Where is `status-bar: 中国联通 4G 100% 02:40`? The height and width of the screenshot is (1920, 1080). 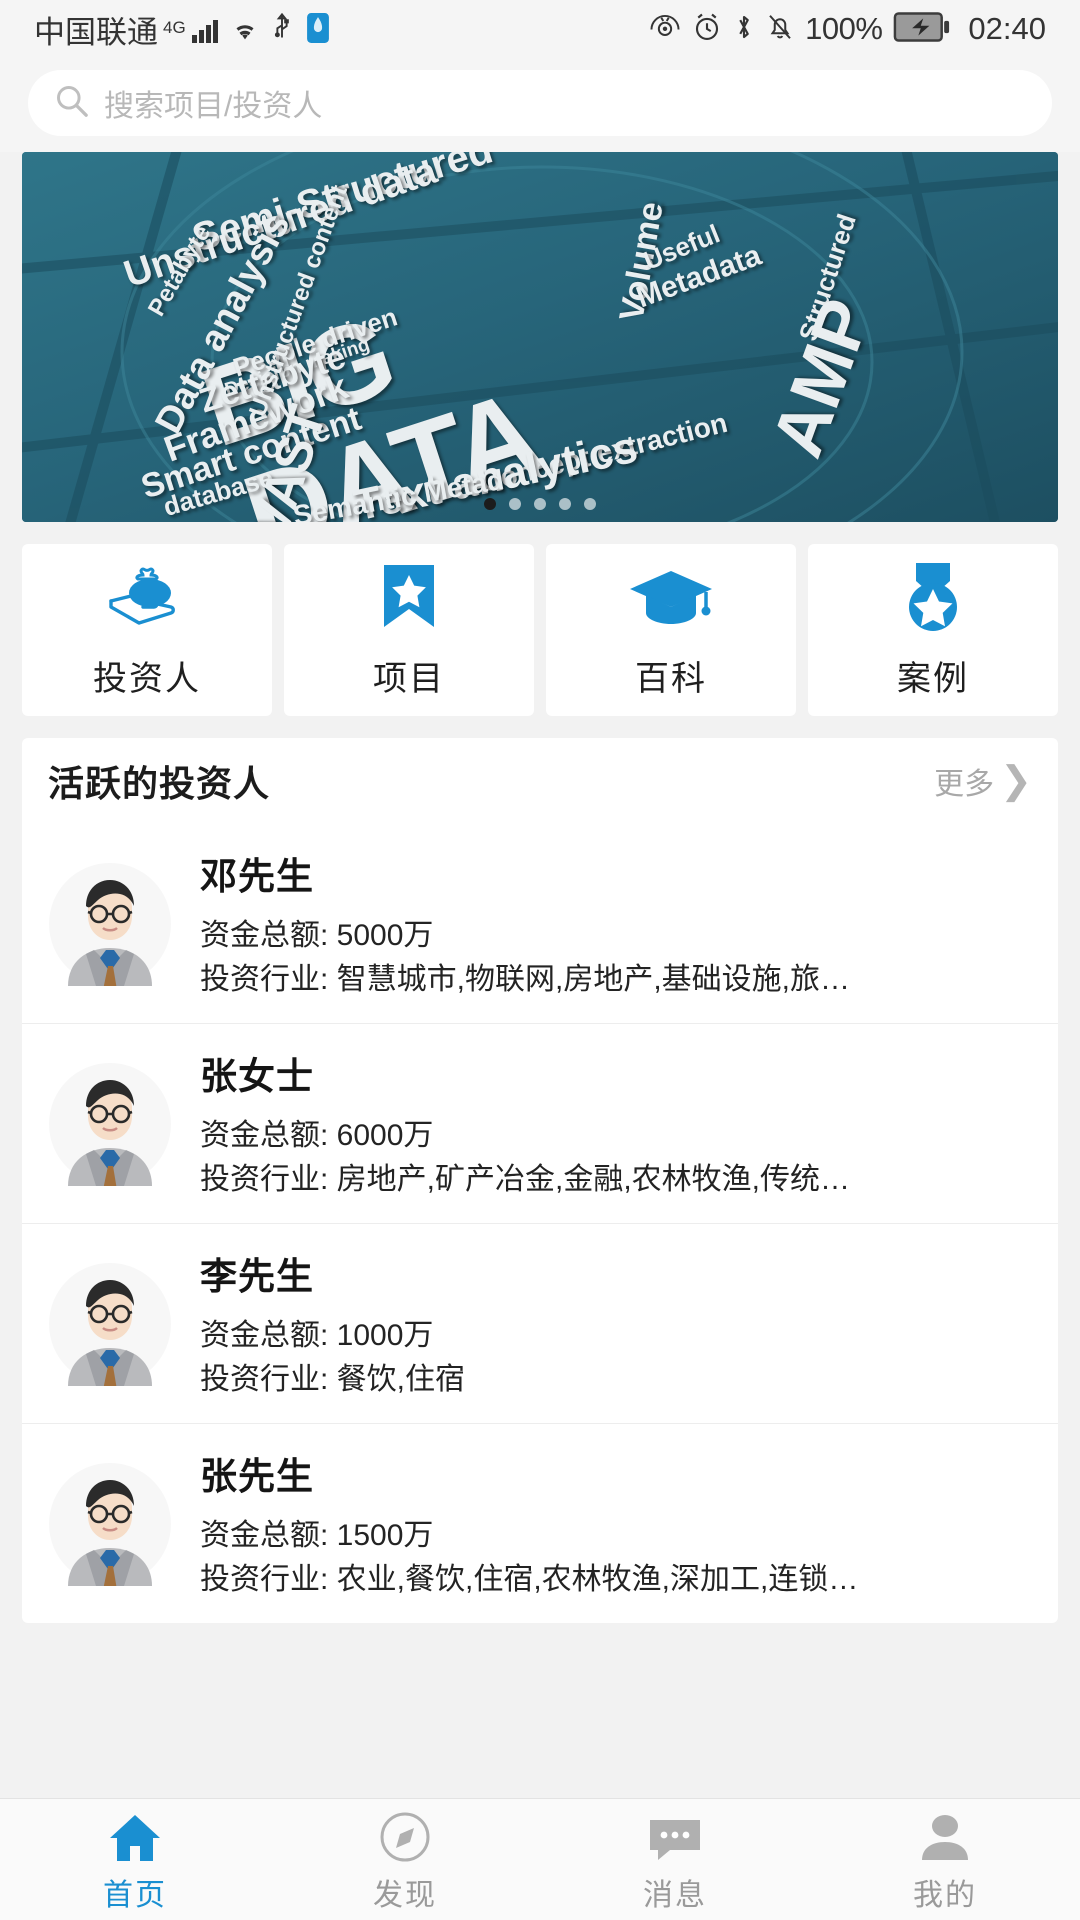 status-bar: 中国联通 4G 100% 02:40 is located at coordinates (540, 29).